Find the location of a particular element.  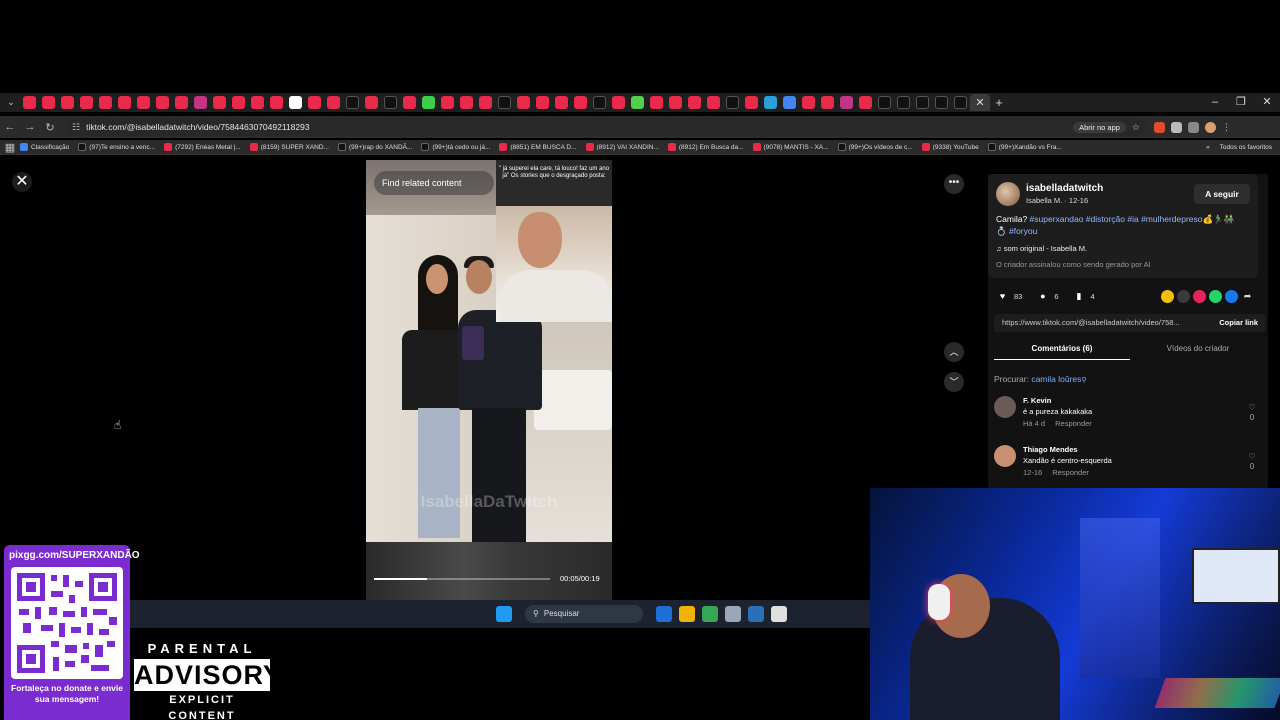

comment-author: F. Kevin is located at coordinates (1037, 400).